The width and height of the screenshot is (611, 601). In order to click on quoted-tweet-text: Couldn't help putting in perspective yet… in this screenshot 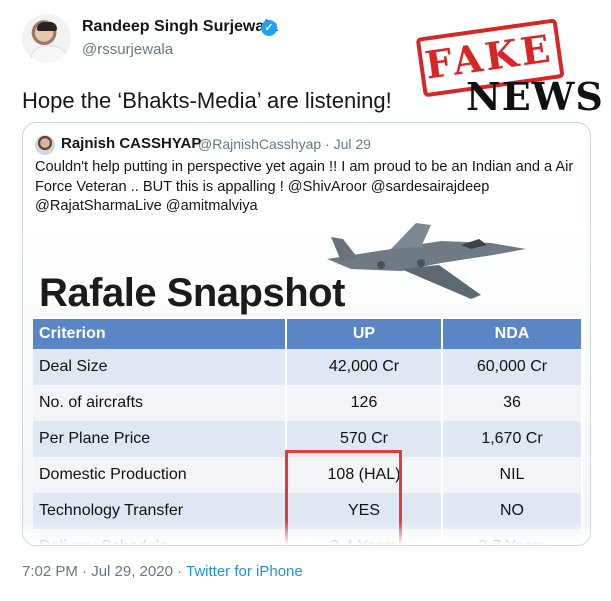, I will do `click(304, 186)`.